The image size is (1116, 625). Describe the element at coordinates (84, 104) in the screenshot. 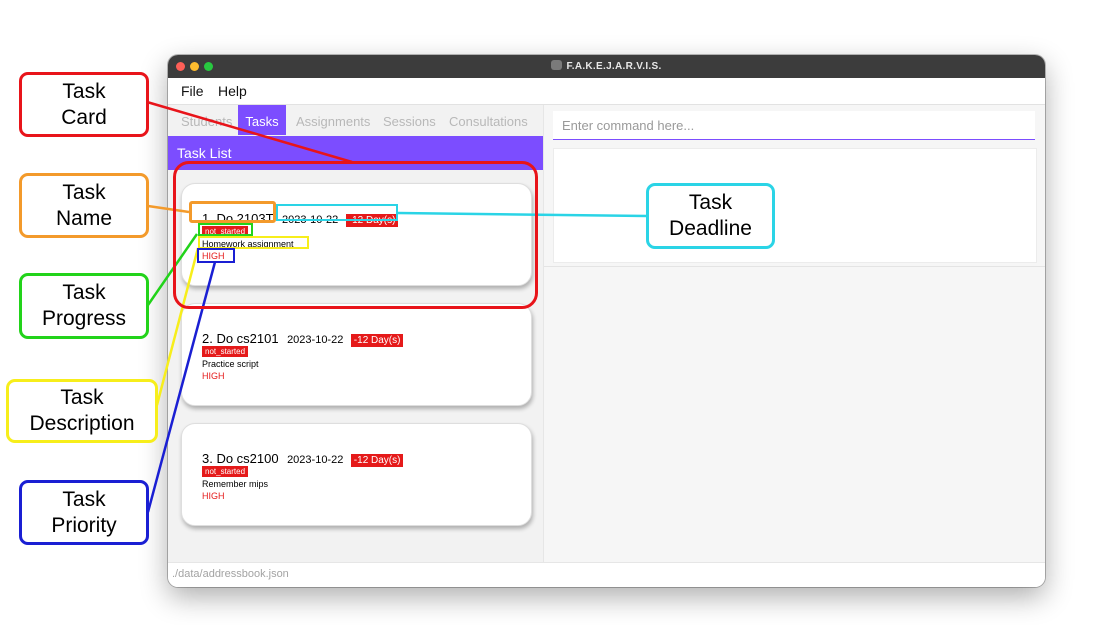

I see `task-card-callout: Task Card` at that location.